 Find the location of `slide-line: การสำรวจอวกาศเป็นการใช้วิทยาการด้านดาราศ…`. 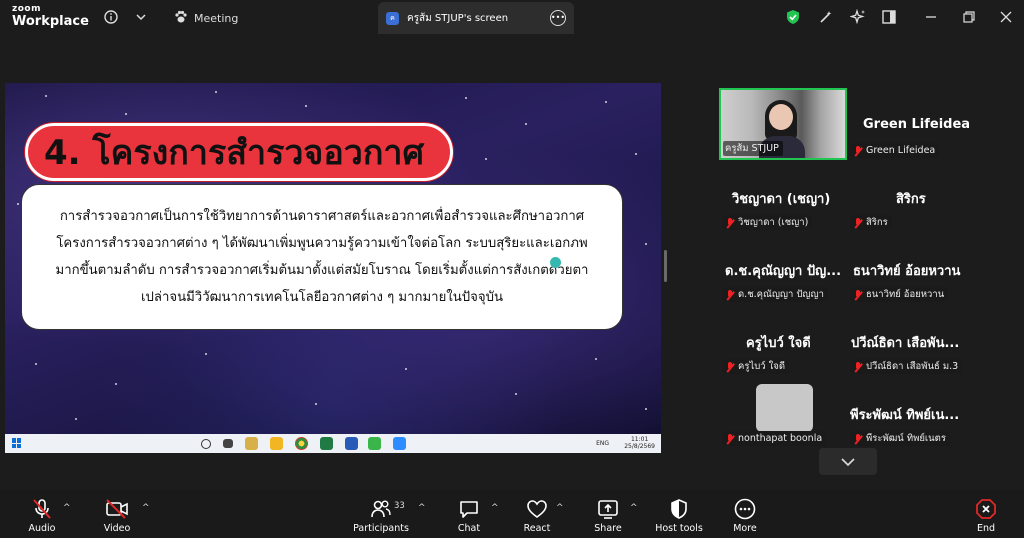

slide-line: การสำรวจอวกาศเป็นการใช้วิทยาการด้านดาราศ… is located at coordinates (322, 216).